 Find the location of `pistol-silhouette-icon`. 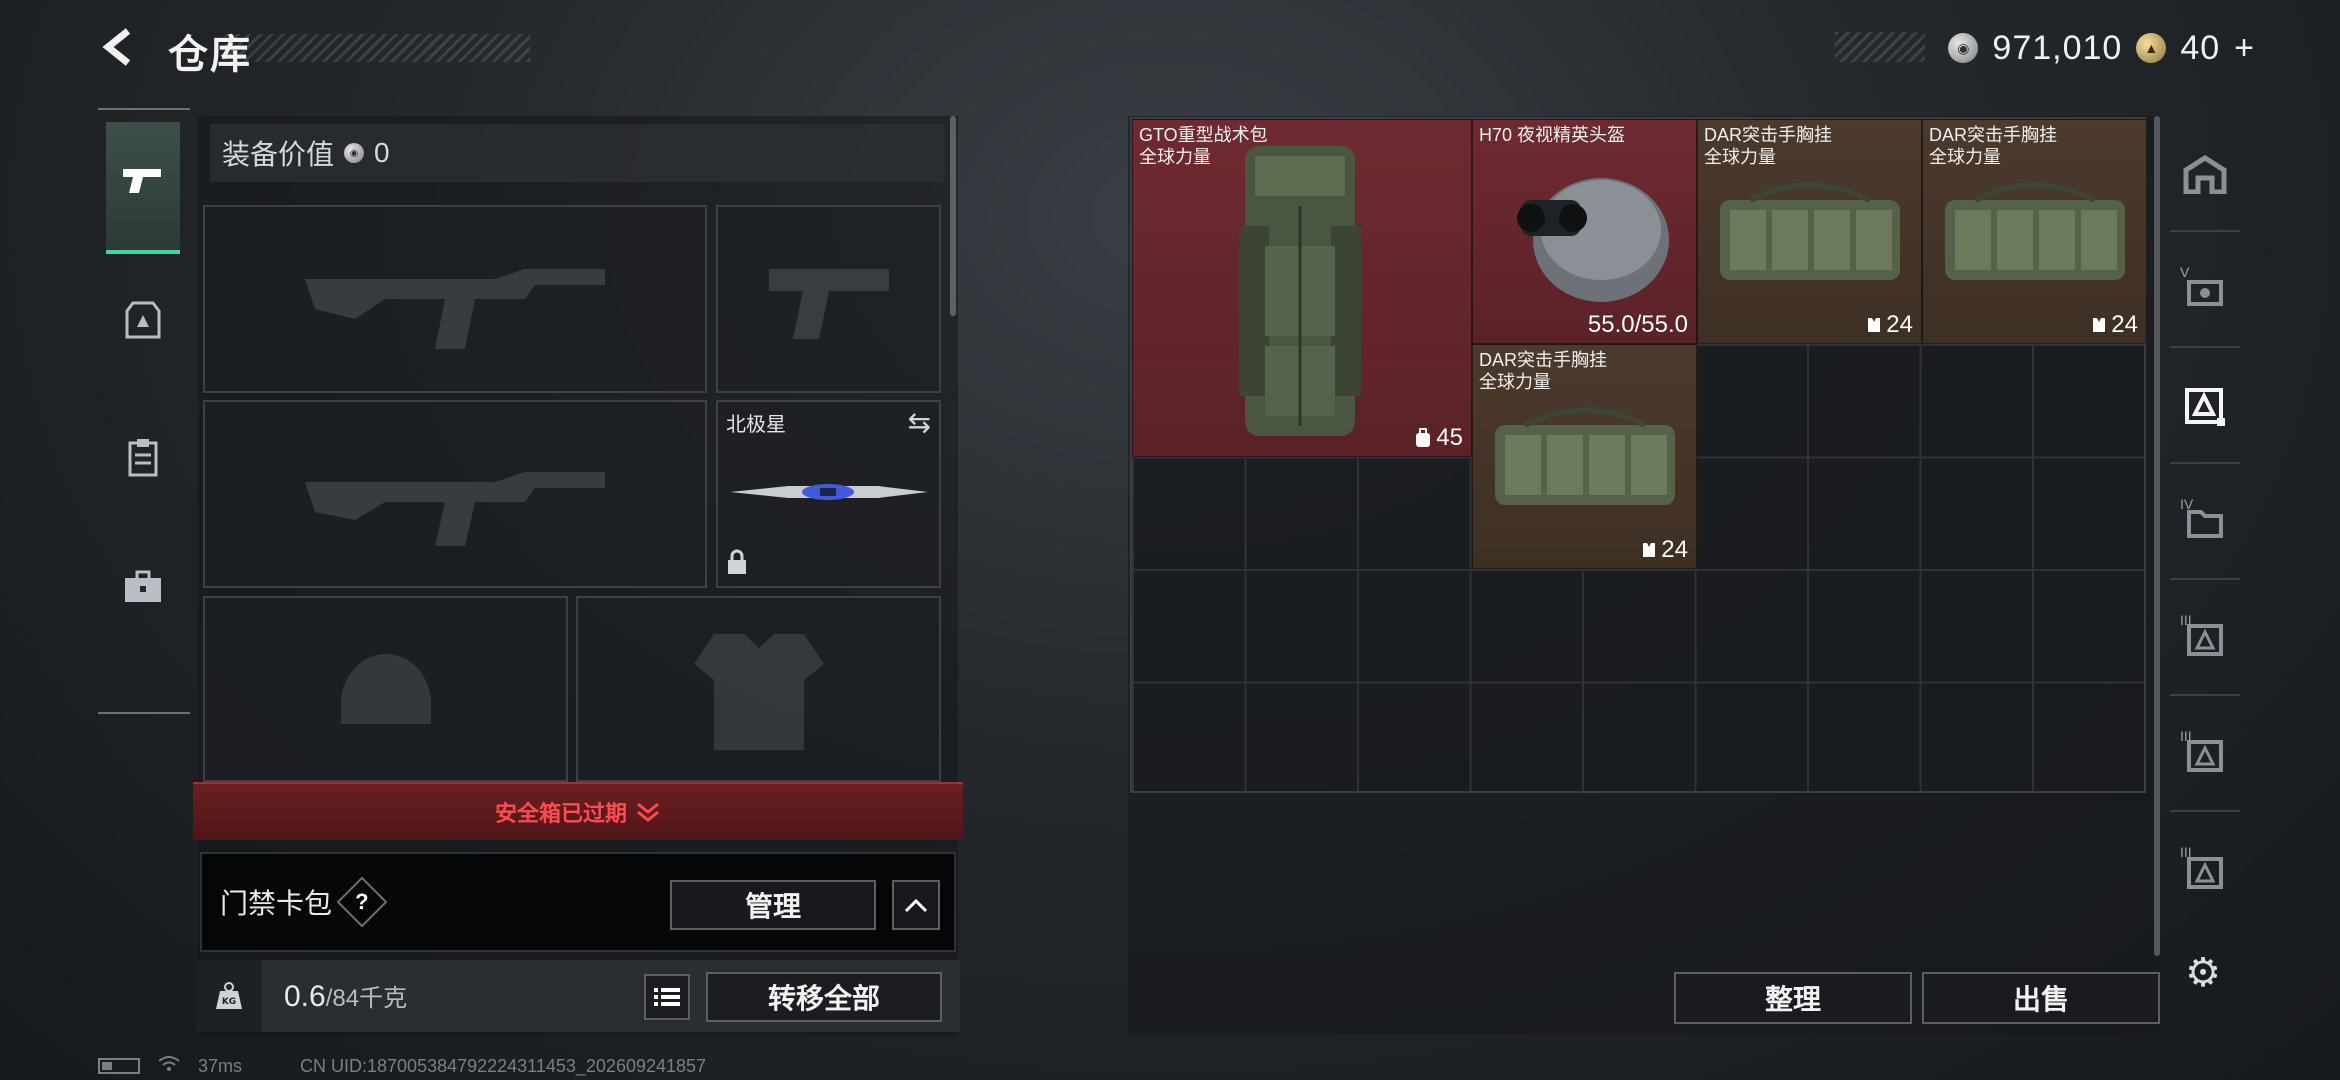

pistol-silhouette-icon is located at coordinates (828, 299).